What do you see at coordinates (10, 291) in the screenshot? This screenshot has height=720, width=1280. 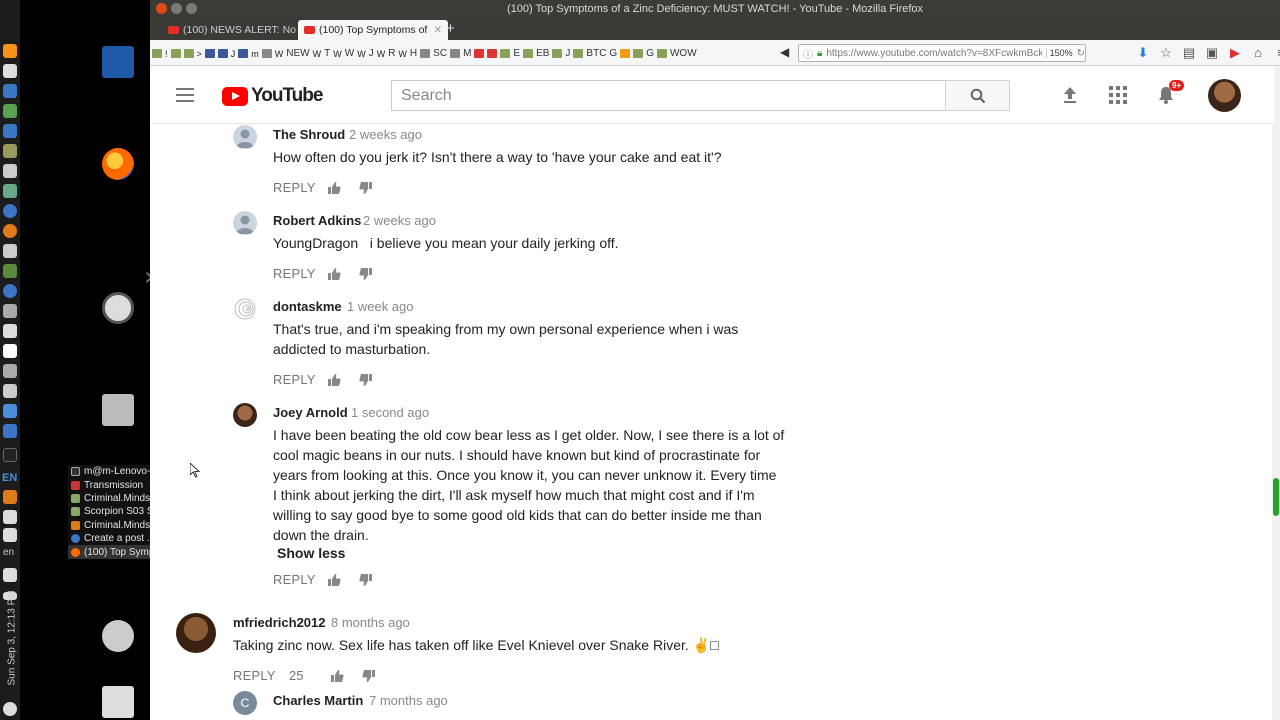 I see `chromium-icon` at bounding box center [10, 291].